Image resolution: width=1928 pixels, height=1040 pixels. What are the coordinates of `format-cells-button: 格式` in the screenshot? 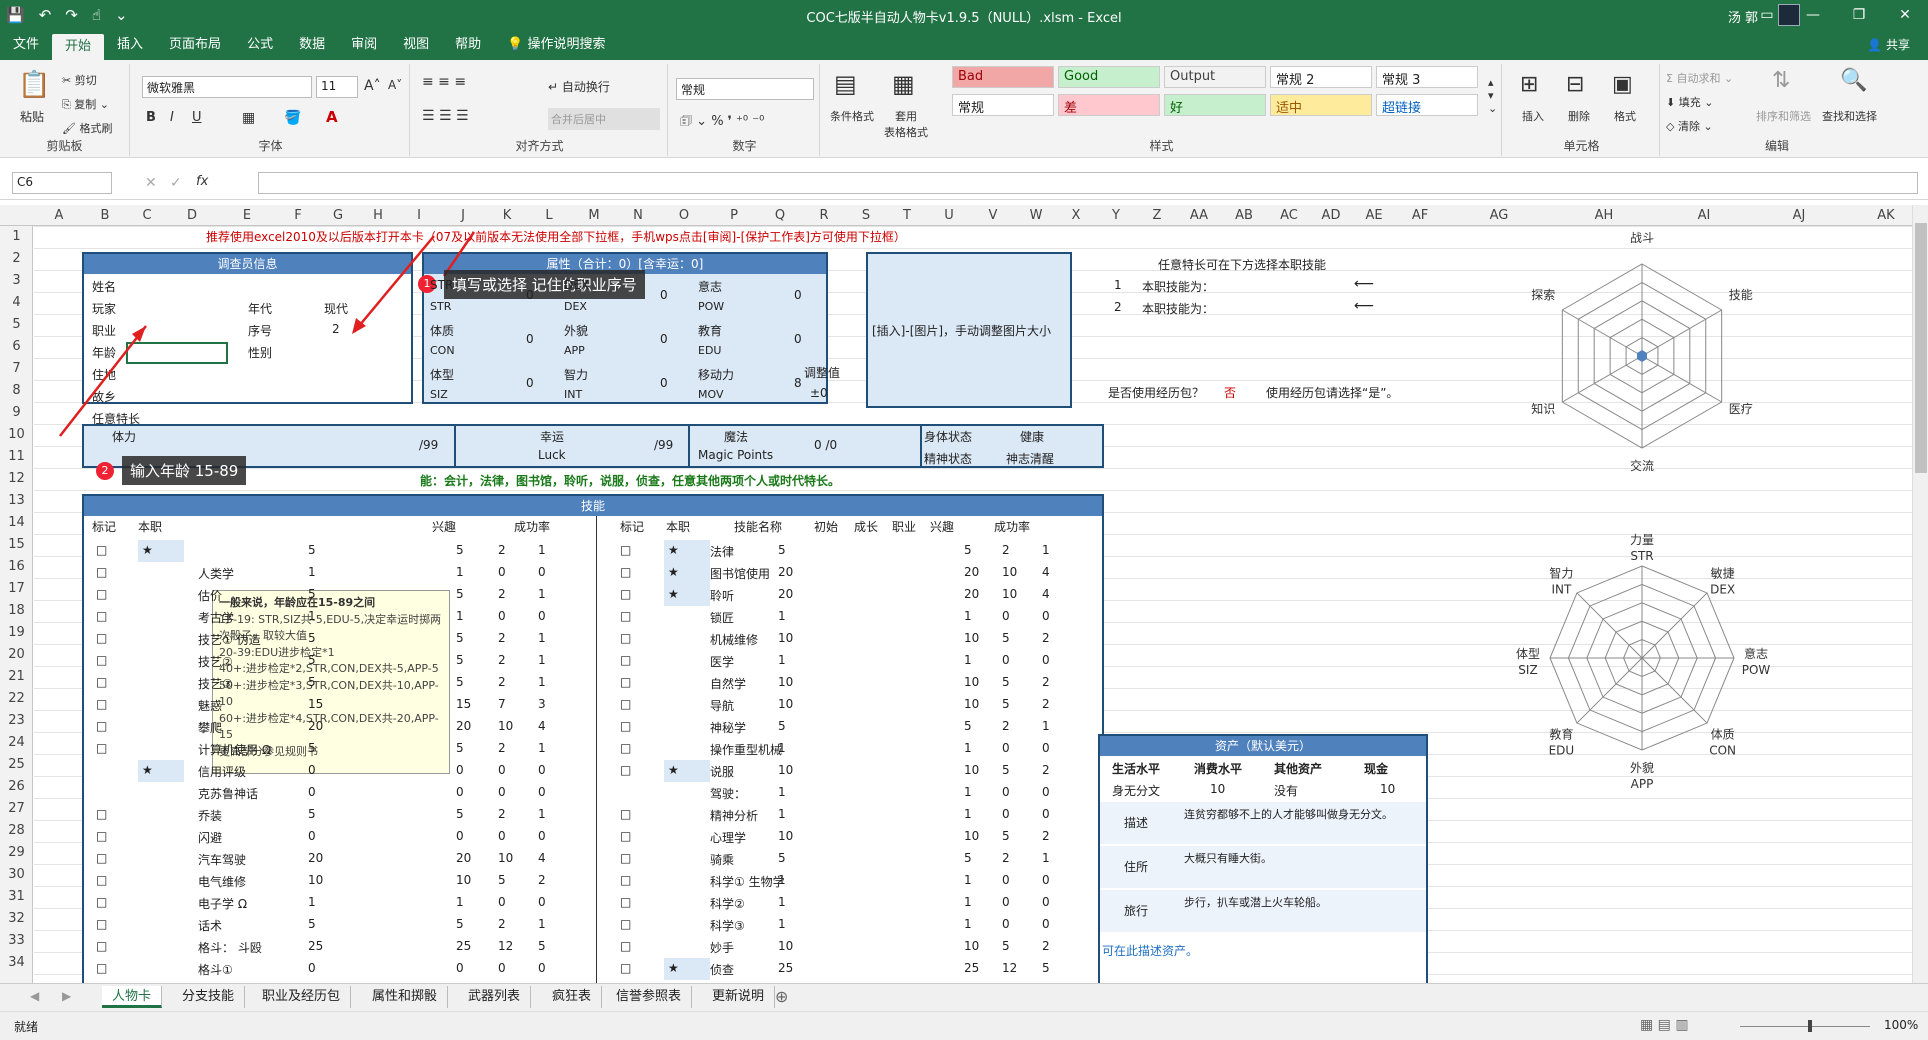 It's located at (1625, 116).